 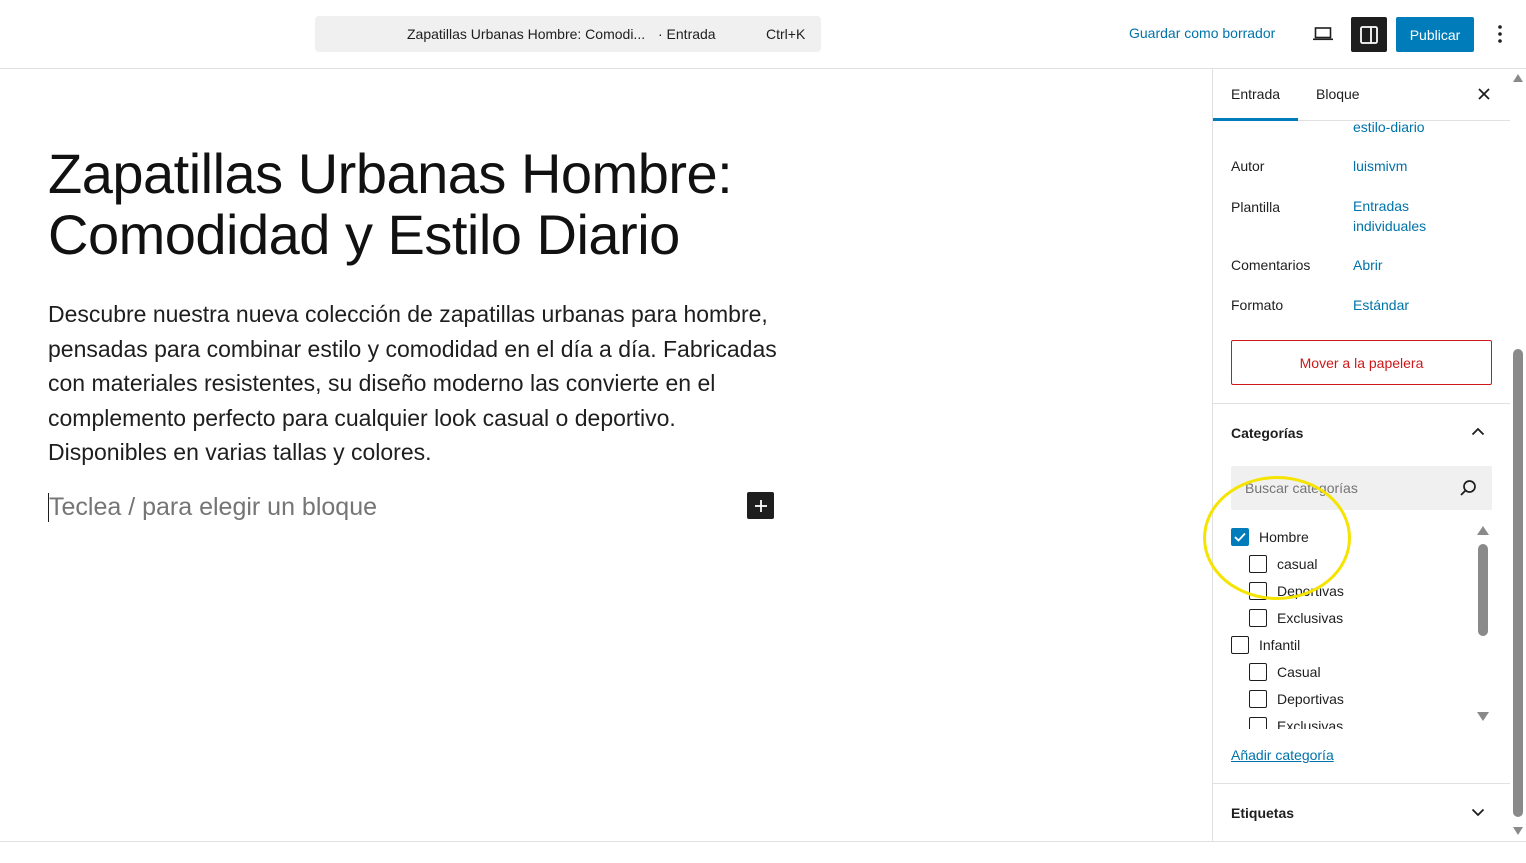 I want to click on tags-panel-title: Etiquetas, so click(x=1262, y=813).